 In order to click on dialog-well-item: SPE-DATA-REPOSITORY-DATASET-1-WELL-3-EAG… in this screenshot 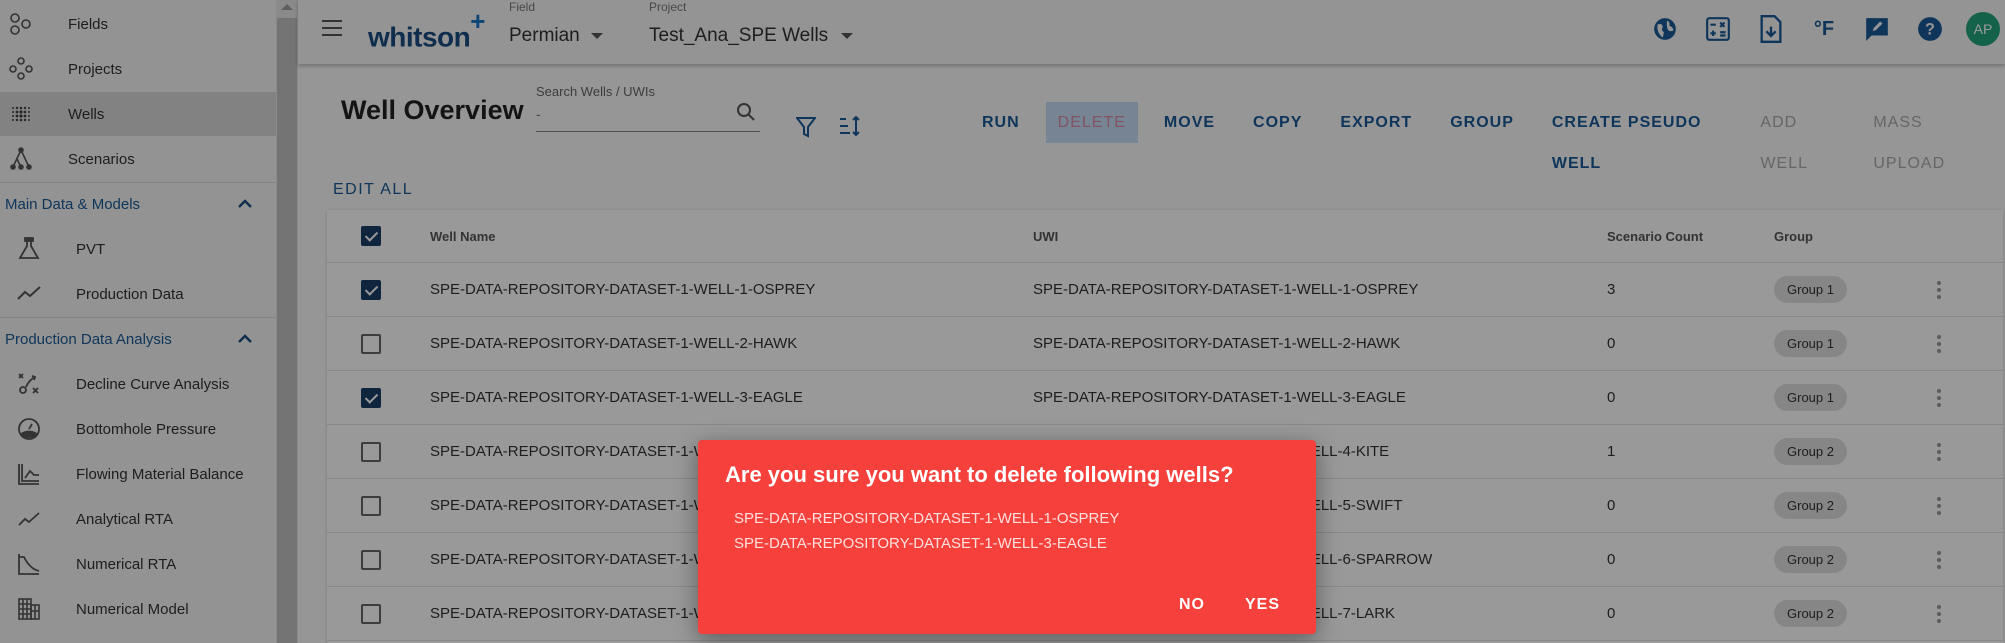, I will do `click(920, 543)`.